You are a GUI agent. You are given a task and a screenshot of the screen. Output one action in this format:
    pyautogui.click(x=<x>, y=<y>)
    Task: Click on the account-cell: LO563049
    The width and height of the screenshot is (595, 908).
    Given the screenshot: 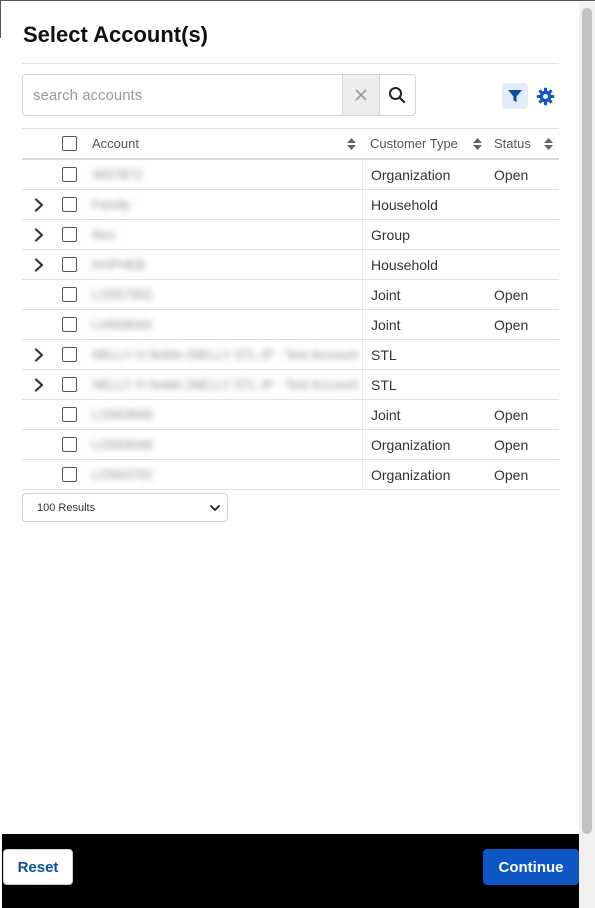 What is the action you would take?
    pyautogui.click(x=227, y=444)
    